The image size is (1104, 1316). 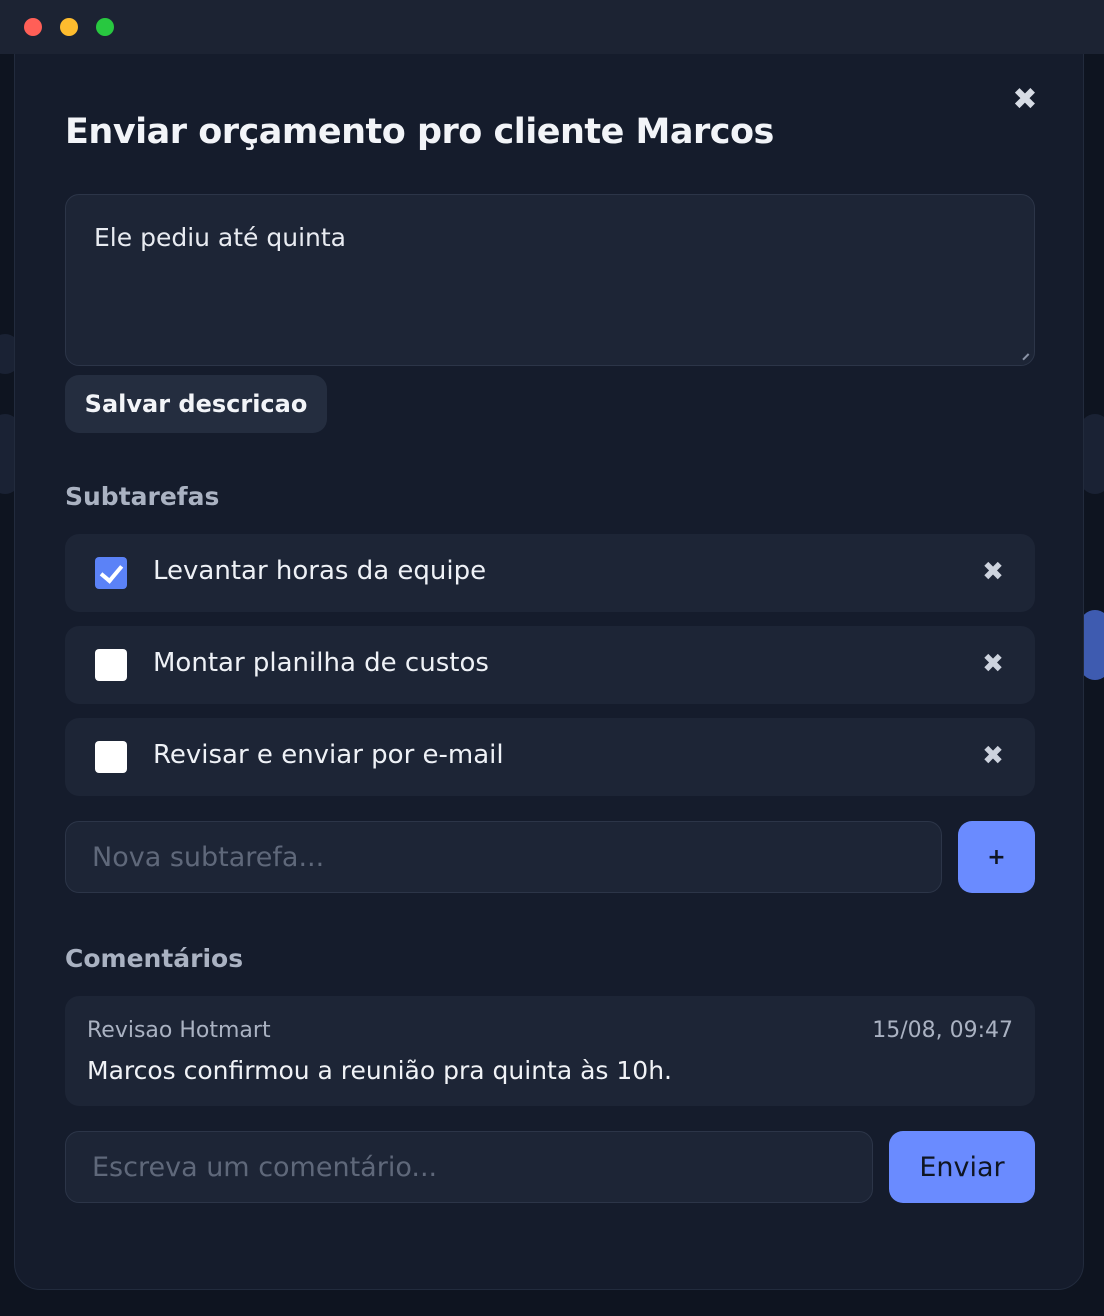 What do you see at coordinates (321, 663) in the screenshot?
I see `subtask-label: Montar planilha de custos` at bounding box center [321, 663].